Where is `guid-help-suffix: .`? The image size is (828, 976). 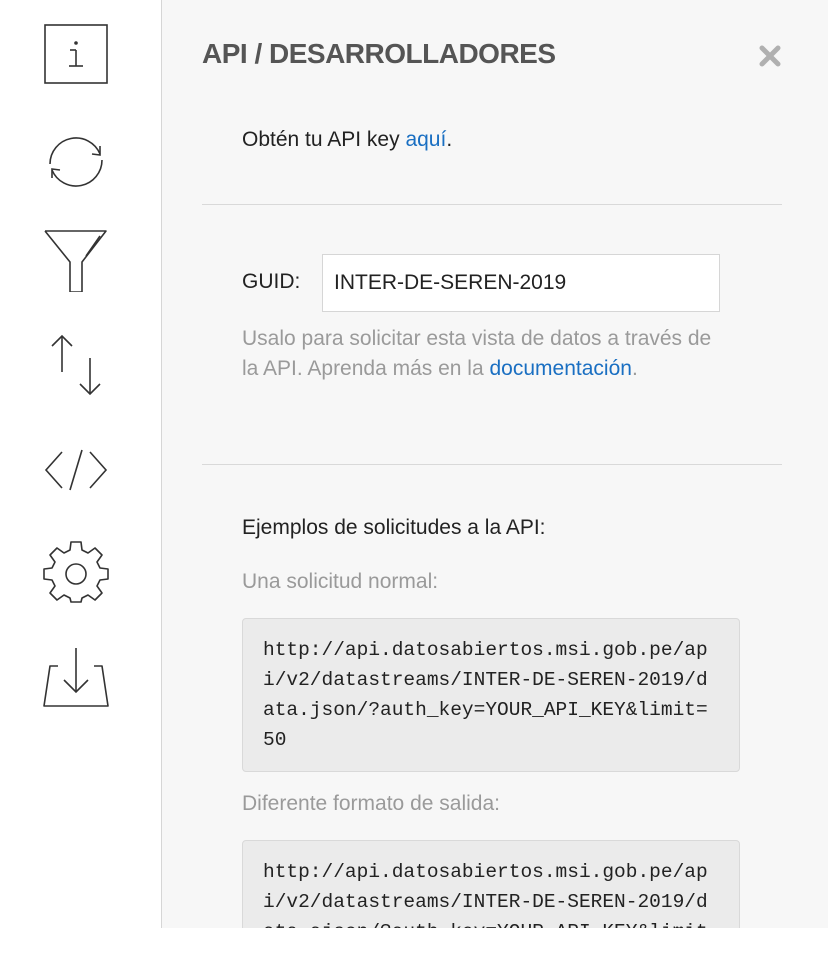 guid-help-suffix: . is located at coordinates (634, 368).